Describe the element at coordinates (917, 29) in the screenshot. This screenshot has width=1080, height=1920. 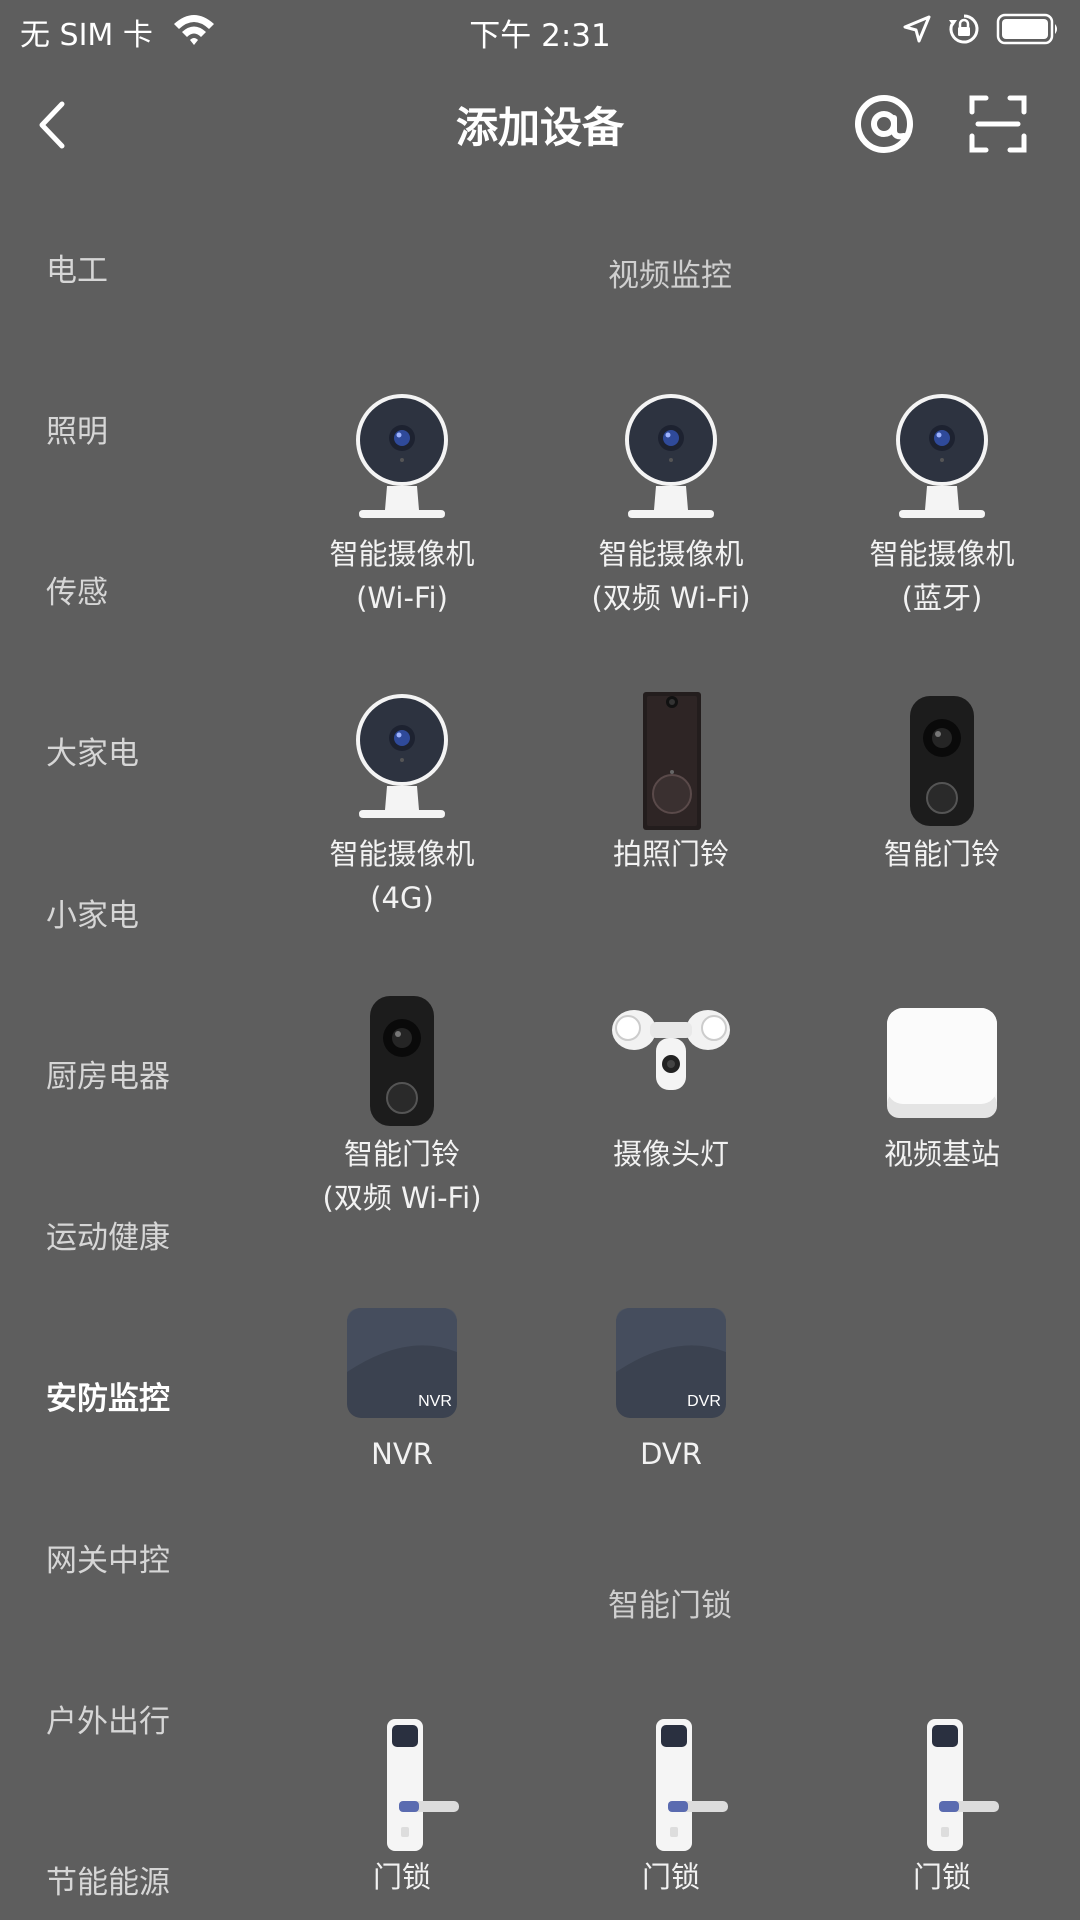
I see `location-arrow-icon` at that location.